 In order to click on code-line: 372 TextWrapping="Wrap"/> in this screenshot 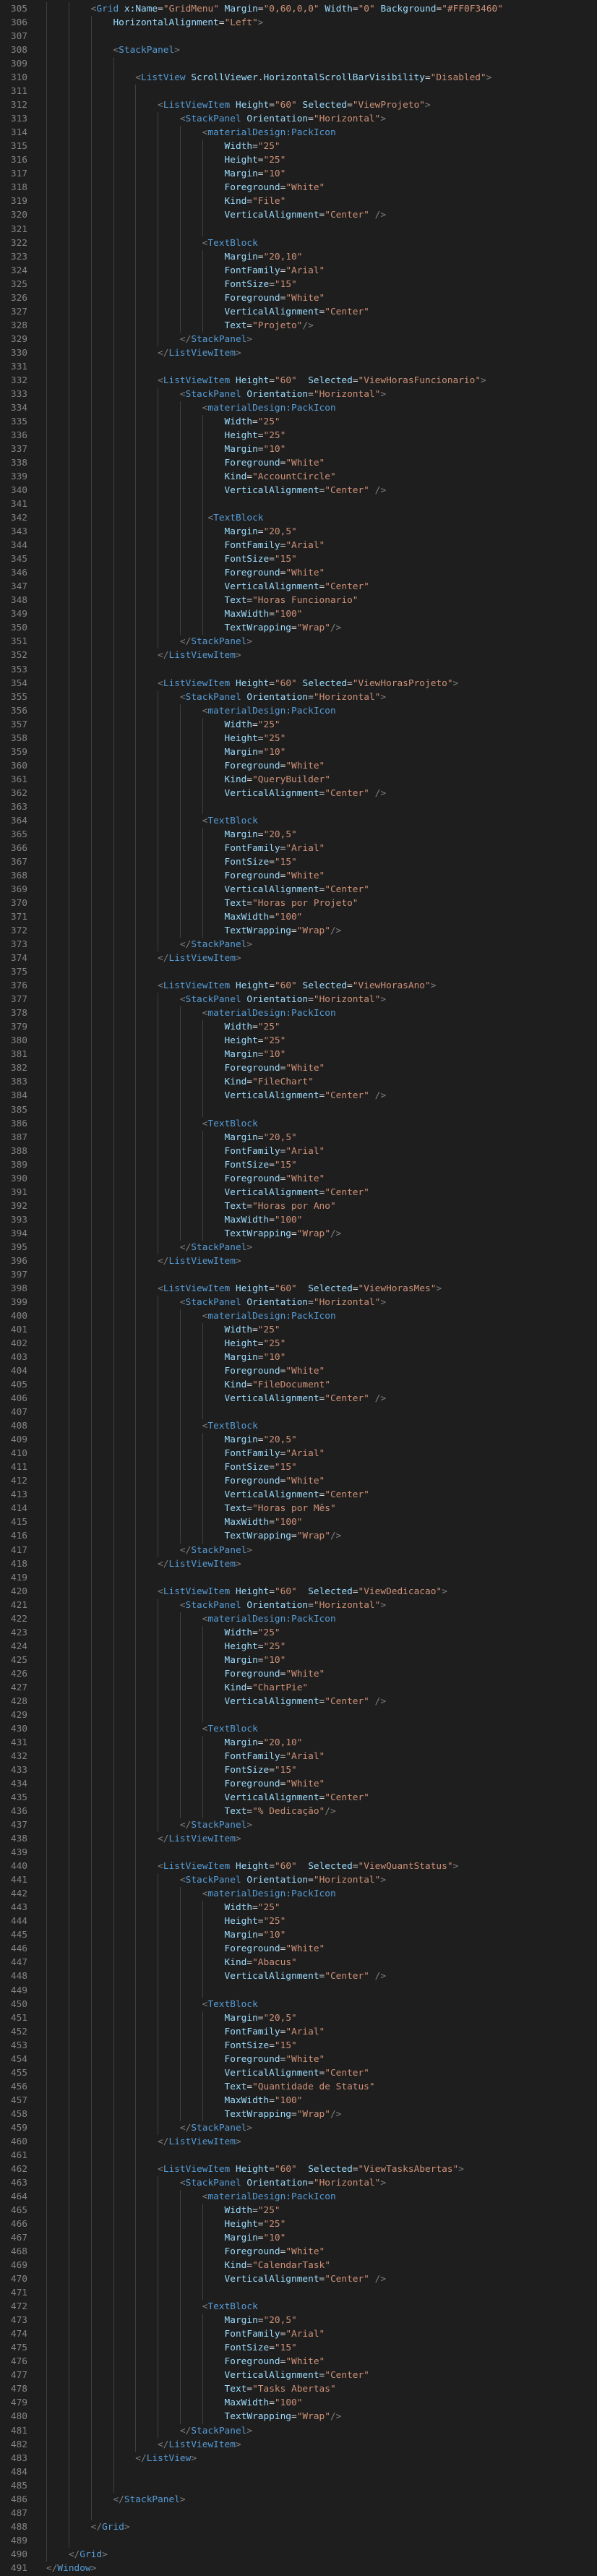, I will do `click(298, 931)`.